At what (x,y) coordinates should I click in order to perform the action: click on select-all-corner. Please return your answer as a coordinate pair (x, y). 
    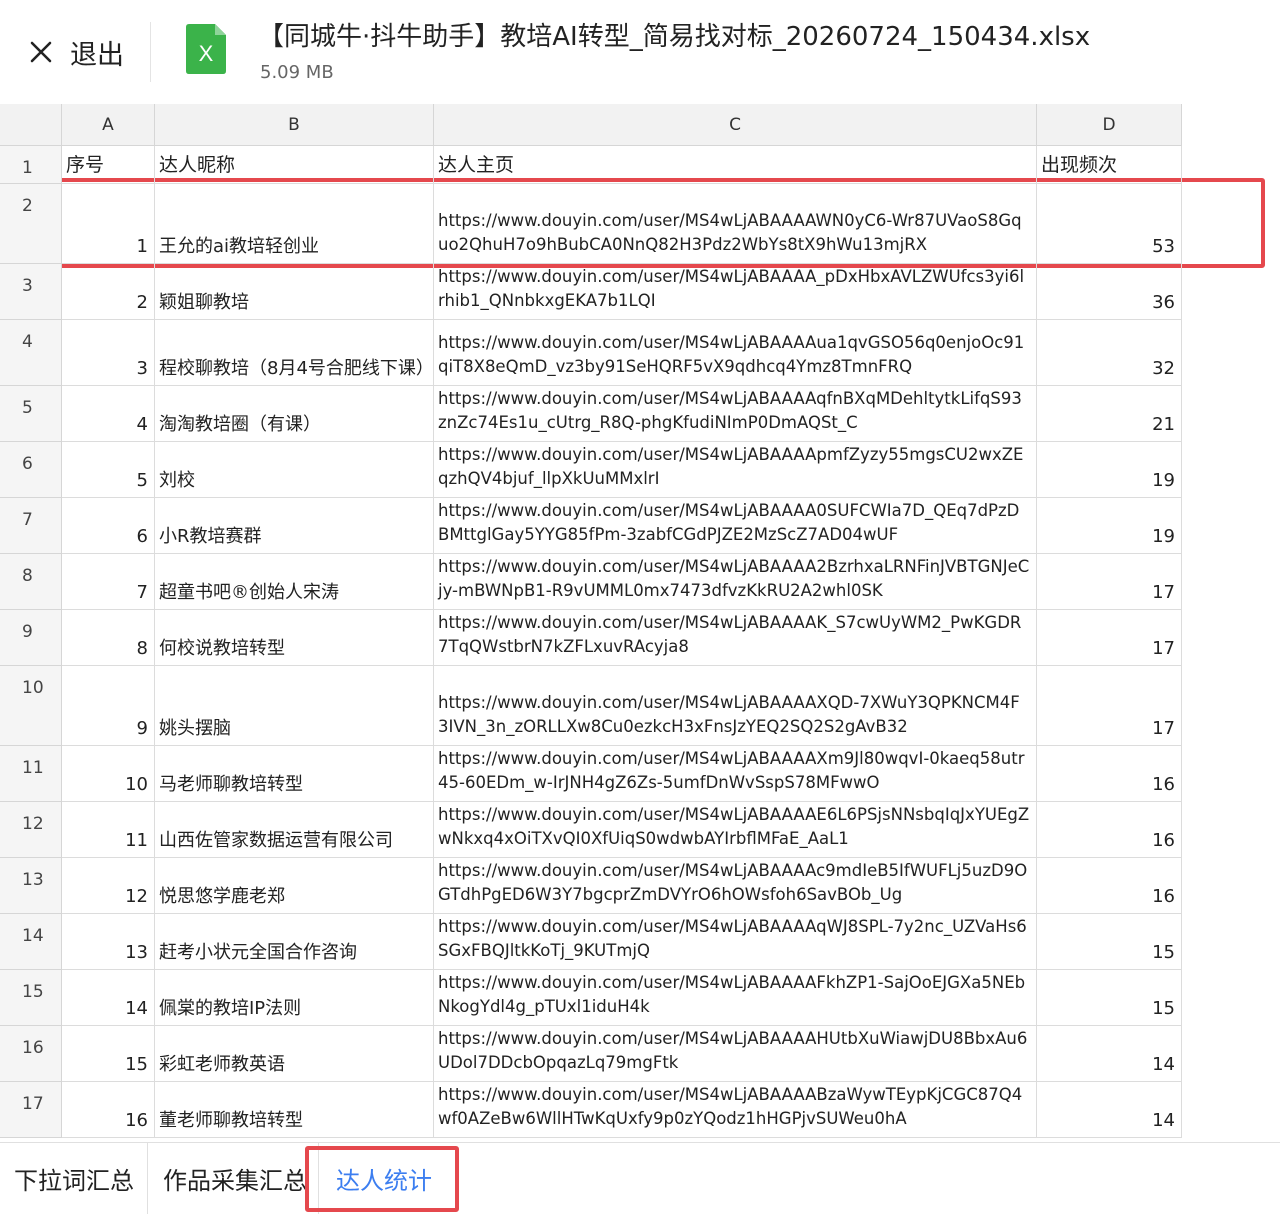
    Looking at the image, I should click on (31, 125).